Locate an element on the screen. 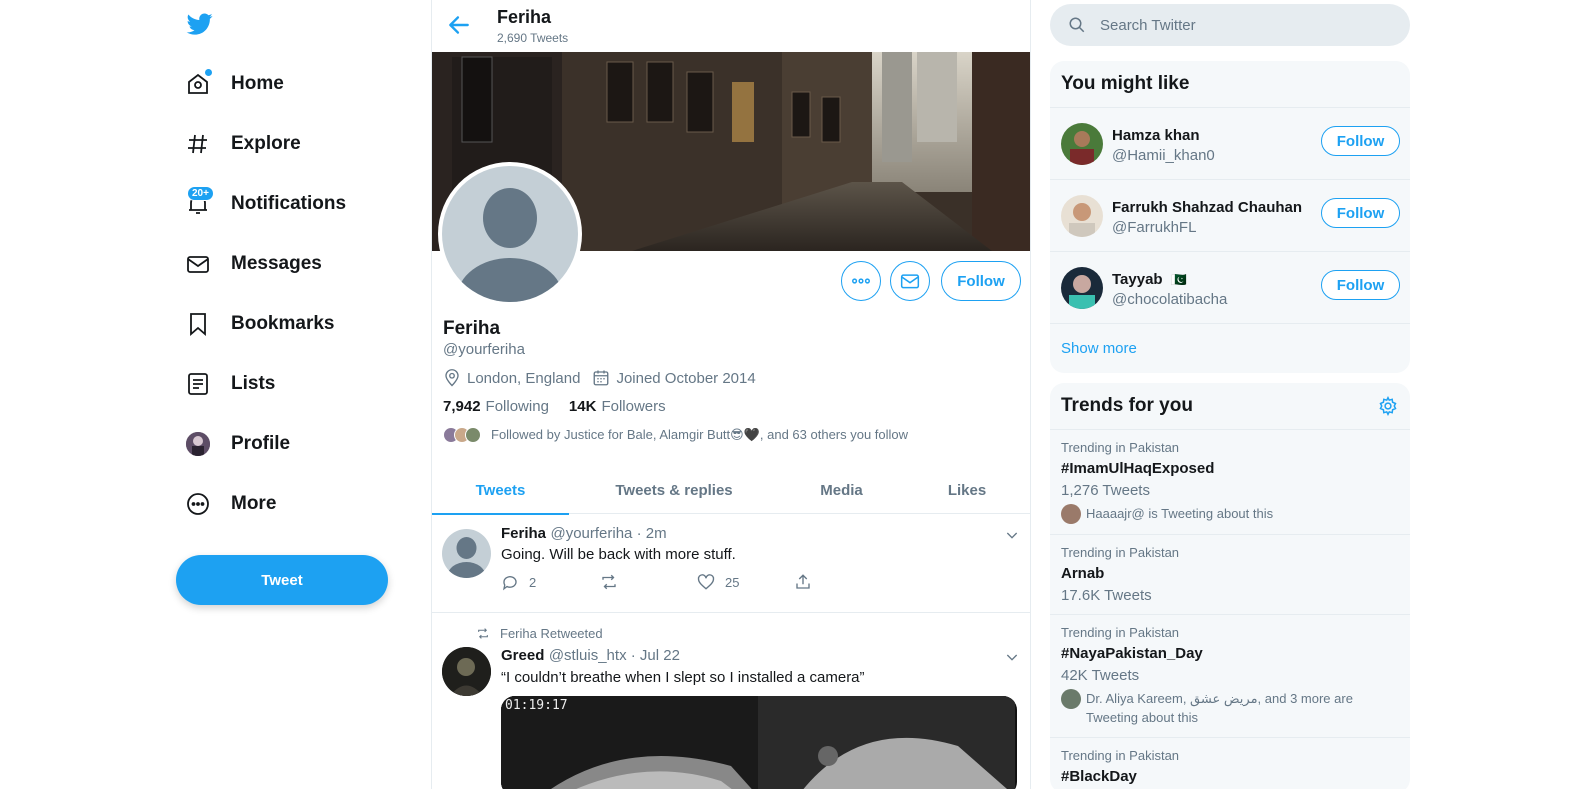  retweet-button is located at coordinates (609, 582).